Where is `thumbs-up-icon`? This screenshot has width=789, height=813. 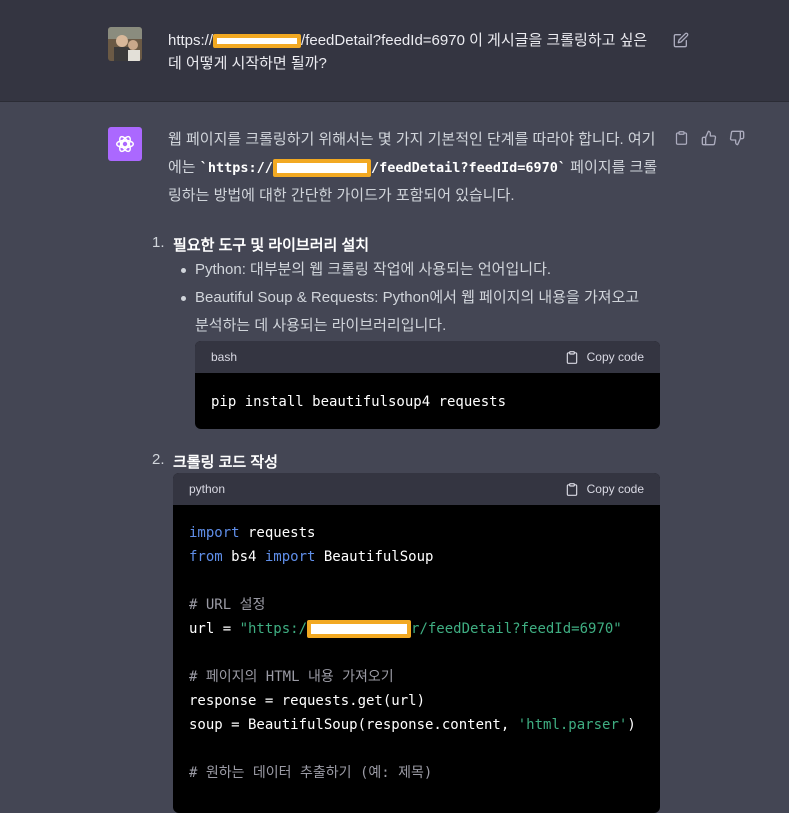
thumbs-up-icon is located at coordinates (709, 138).